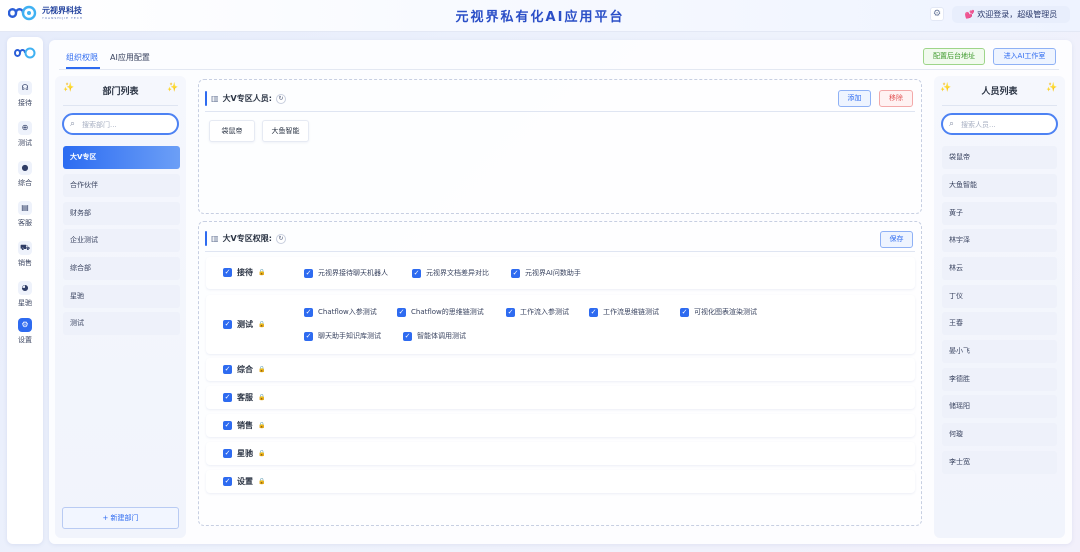  Describe the element at coordinates (560, 369) in the screenshot. I see `permission-row-general: ✓ 综合 🔒` at that location.